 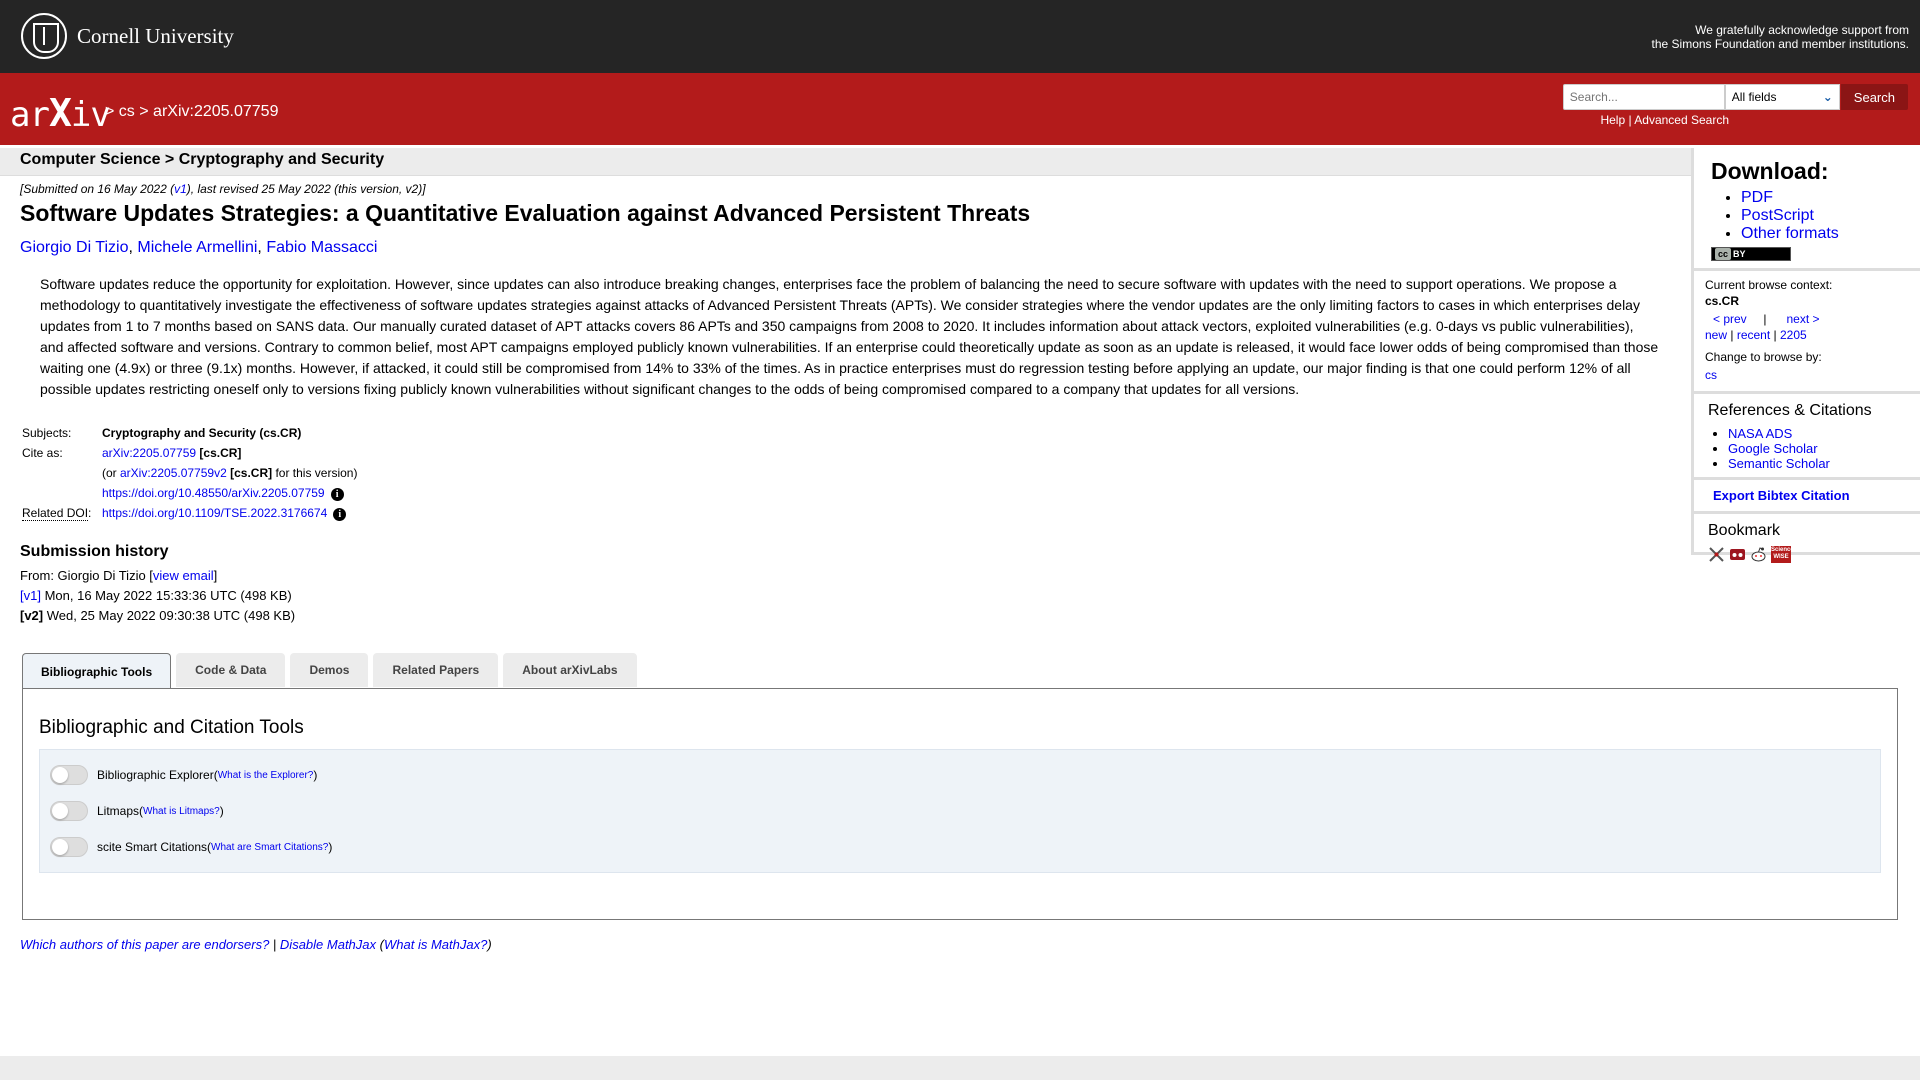 I want to click on logo-part-iv: iv, so click(x=90, y=115).